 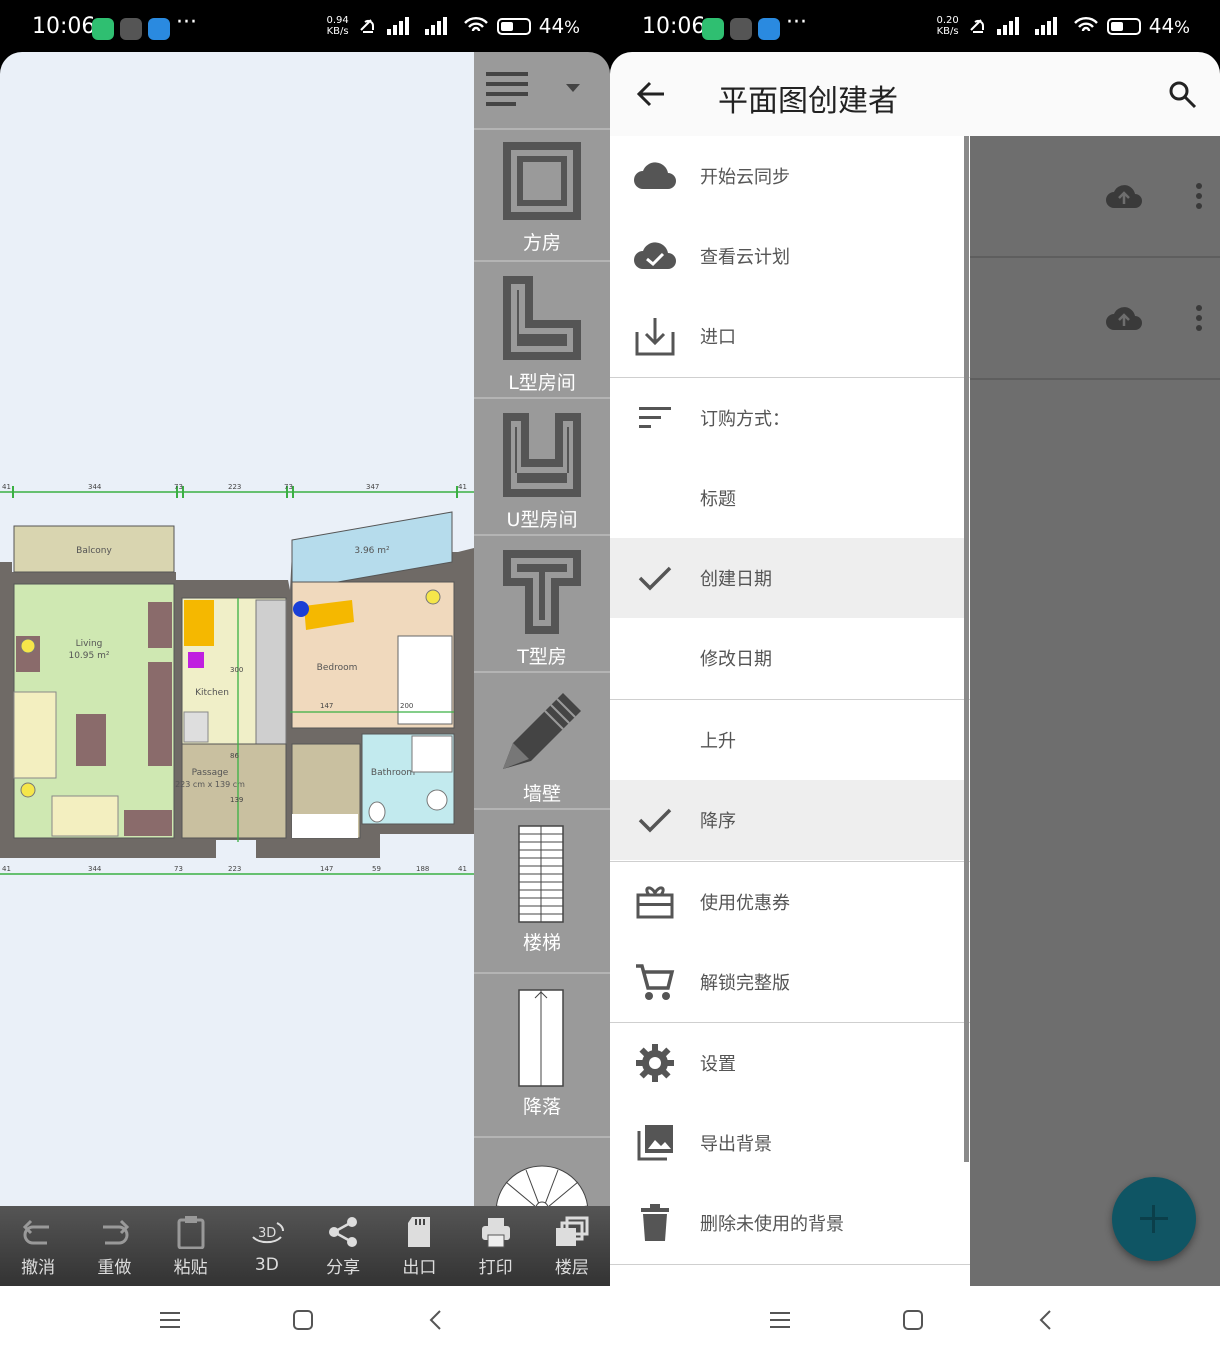 I want to click on tool-palette-header, so click(x=542, y=90).